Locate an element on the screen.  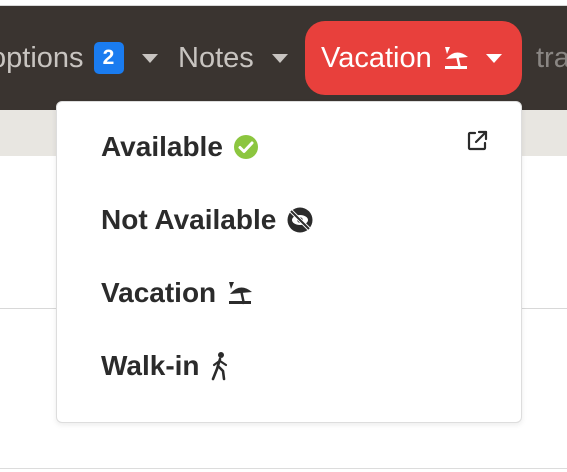
menu-item-label: Not Available is located at coordinates (189, 219).